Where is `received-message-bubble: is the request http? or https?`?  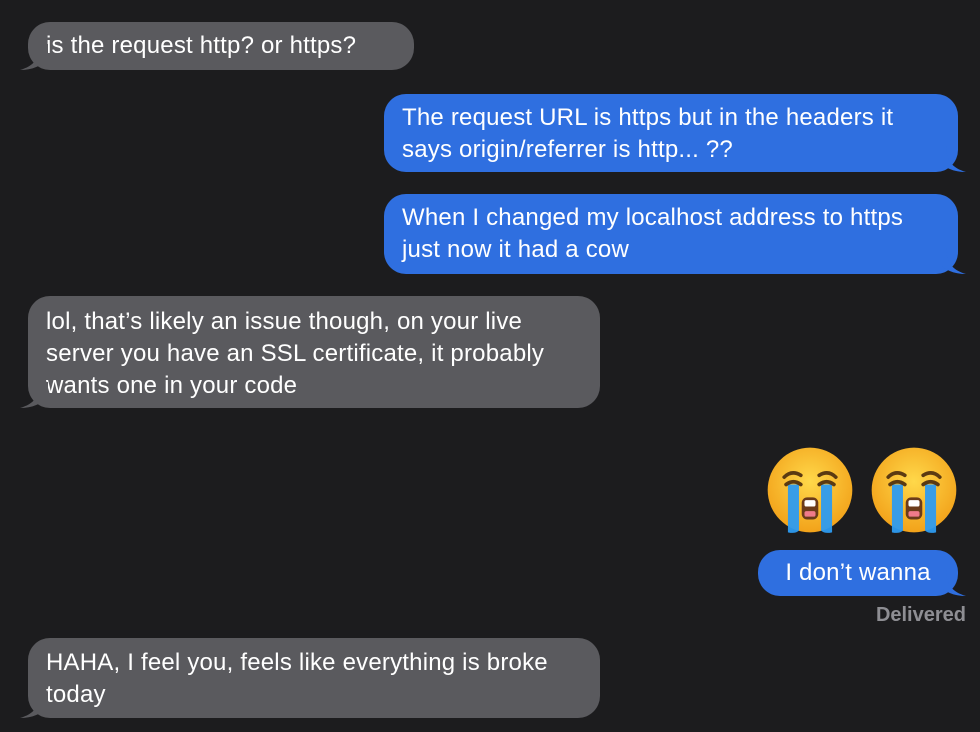 received-message-bubble: is the request http? or https? is located at coordinates (217, 46).